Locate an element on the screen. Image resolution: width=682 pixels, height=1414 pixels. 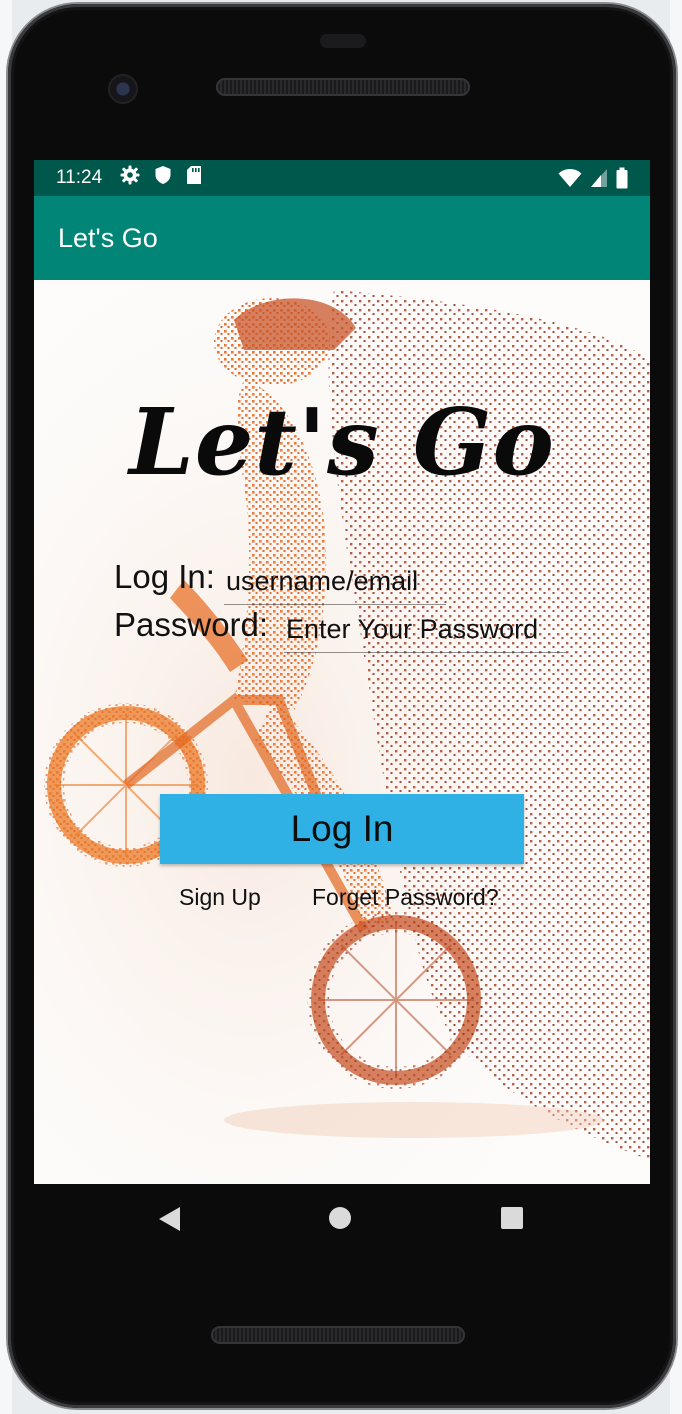
home-icon is located at coordinates (340, 1220).